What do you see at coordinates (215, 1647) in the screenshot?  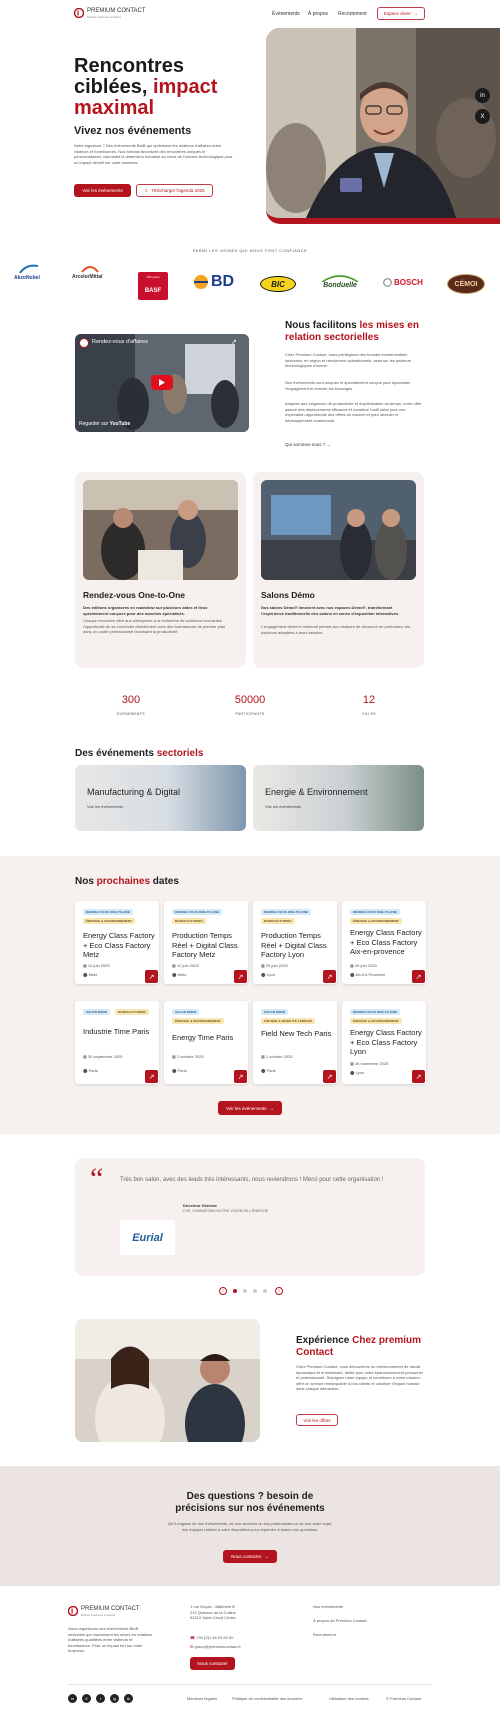 I see `footer-email: ✉ group@premiumcontact.fr` at bounding box center [215, 1647].